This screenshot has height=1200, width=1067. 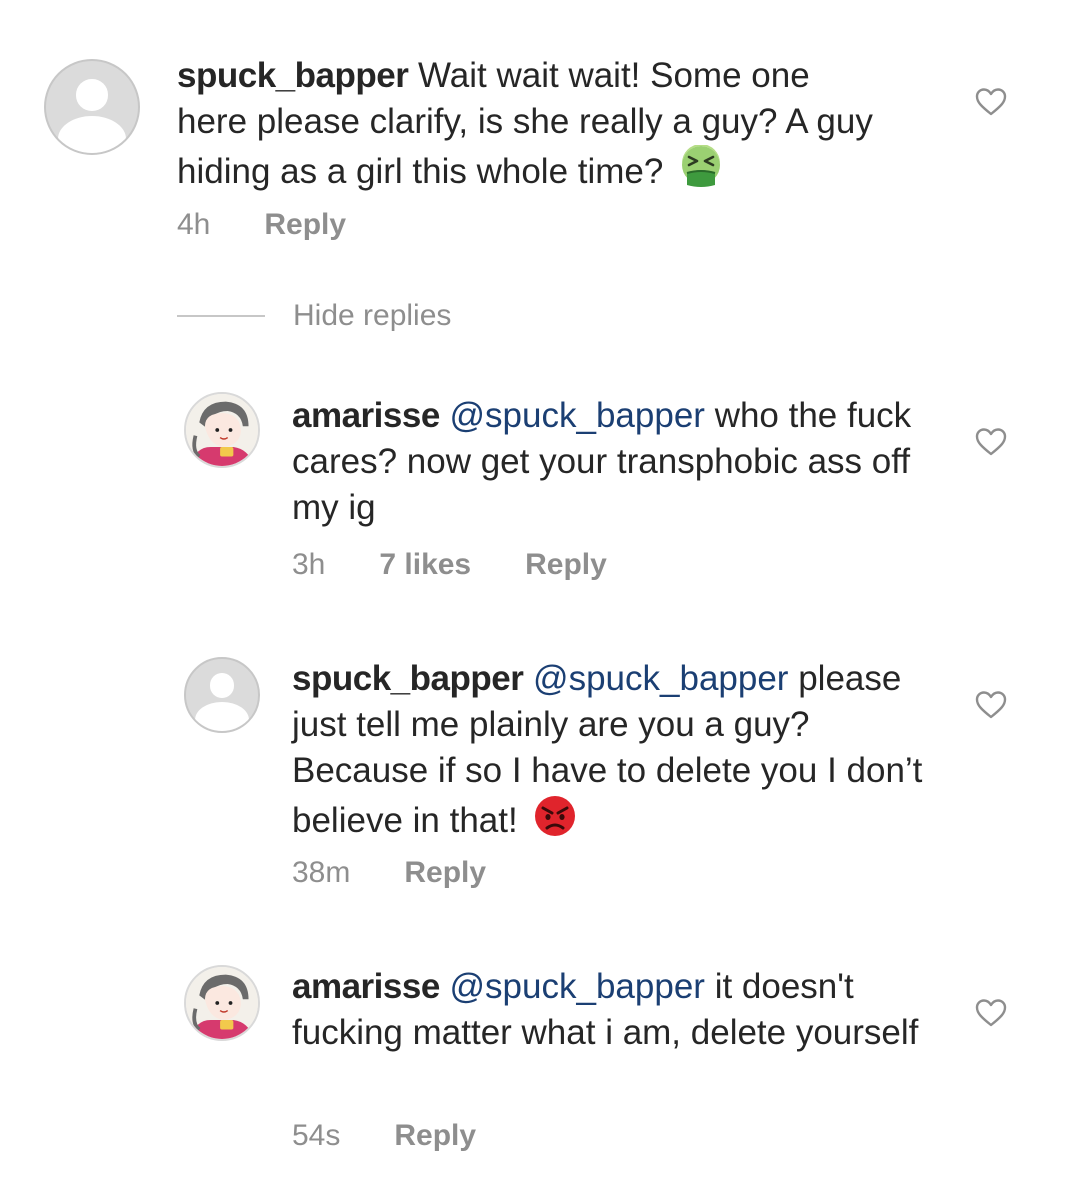 What do you see at coordinates (309, 564) in the screenshot?
I see `comment-timestamp: 3h` at bounding box center [309, 564].